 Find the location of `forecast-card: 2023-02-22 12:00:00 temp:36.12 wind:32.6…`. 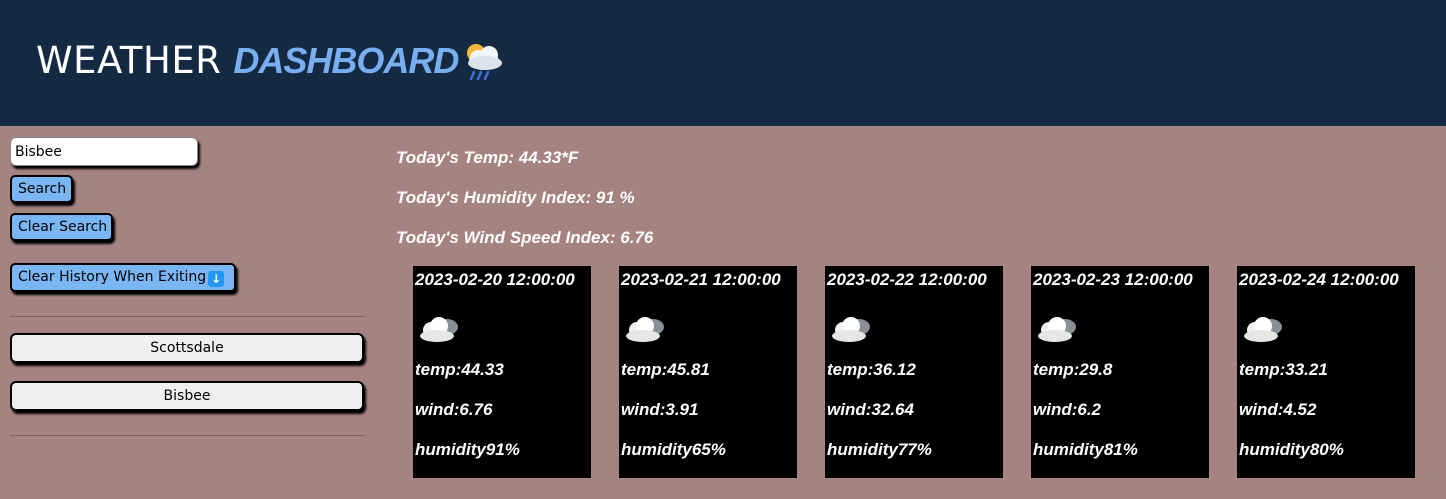

forecast-card: 2023-02-22 12:00:00 temp:36.12 wind:32.6… is located at coordinates (914, 372).